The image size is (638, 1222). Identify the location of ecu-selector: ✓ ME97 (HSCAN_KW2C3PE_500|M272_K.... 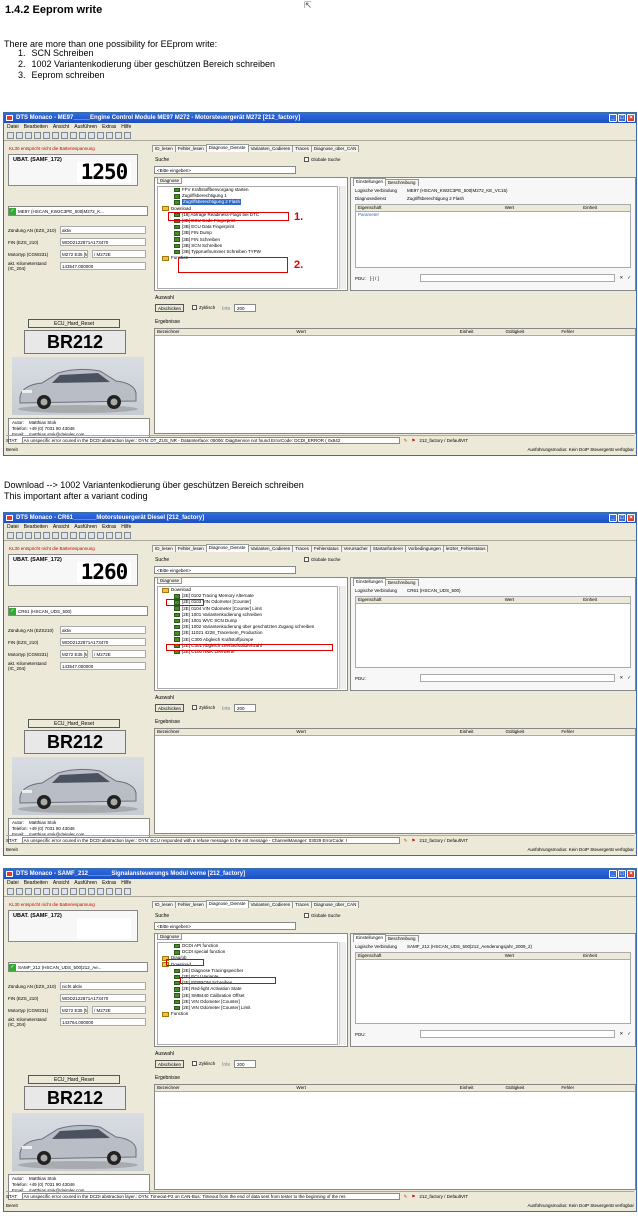
(78, 211).